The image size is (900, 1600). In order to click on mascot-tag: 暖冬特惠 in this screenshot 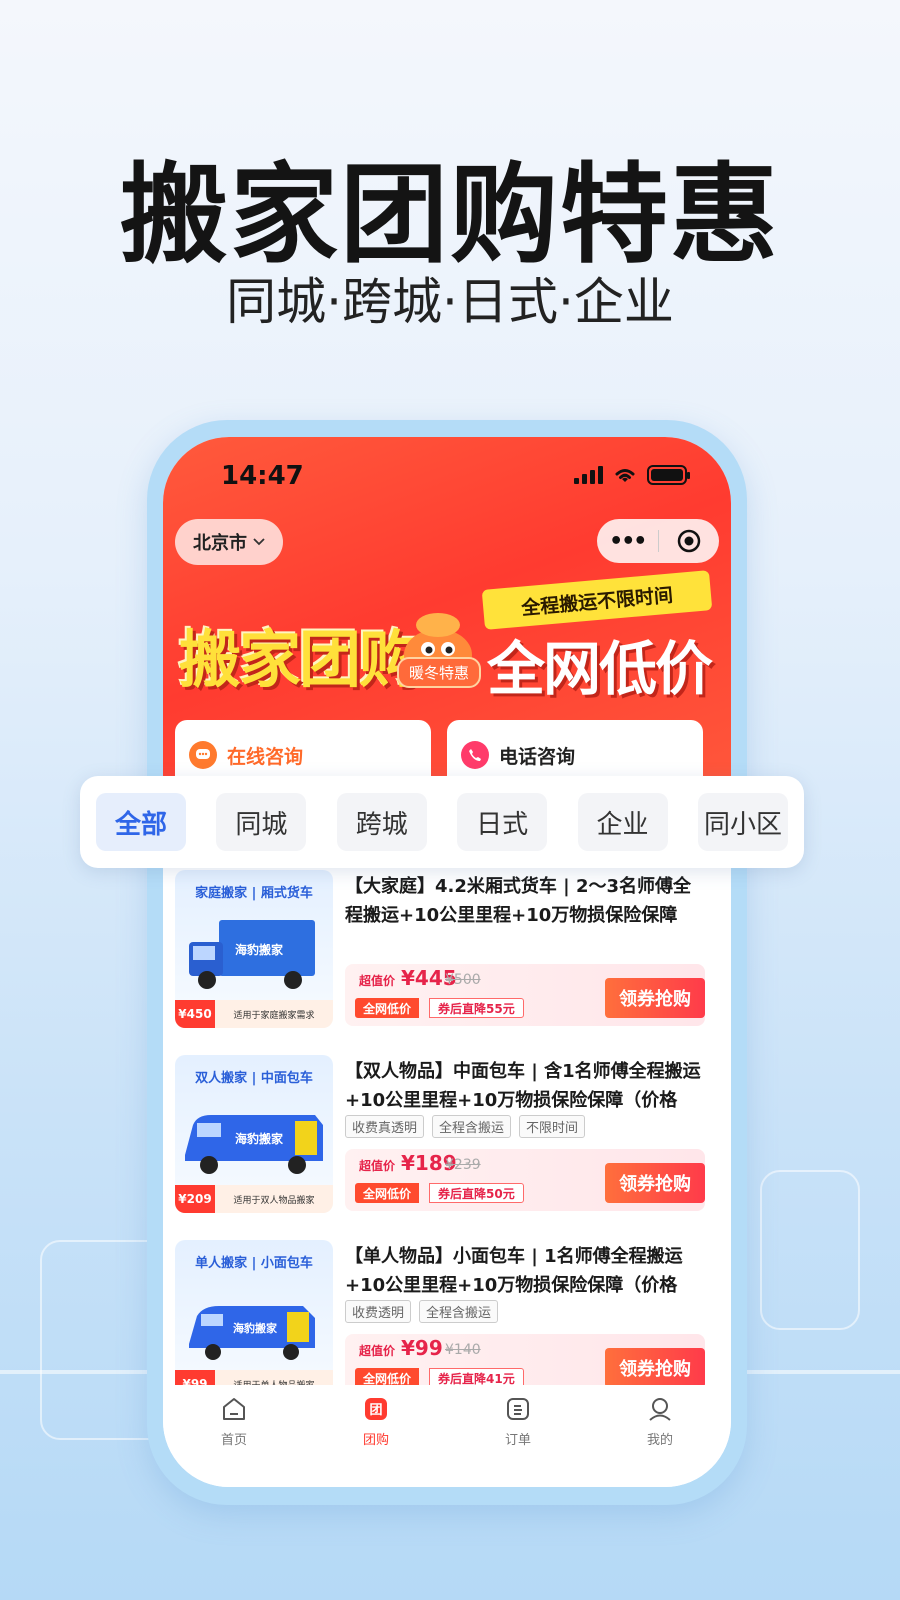, I will do `click(439, 672)`.